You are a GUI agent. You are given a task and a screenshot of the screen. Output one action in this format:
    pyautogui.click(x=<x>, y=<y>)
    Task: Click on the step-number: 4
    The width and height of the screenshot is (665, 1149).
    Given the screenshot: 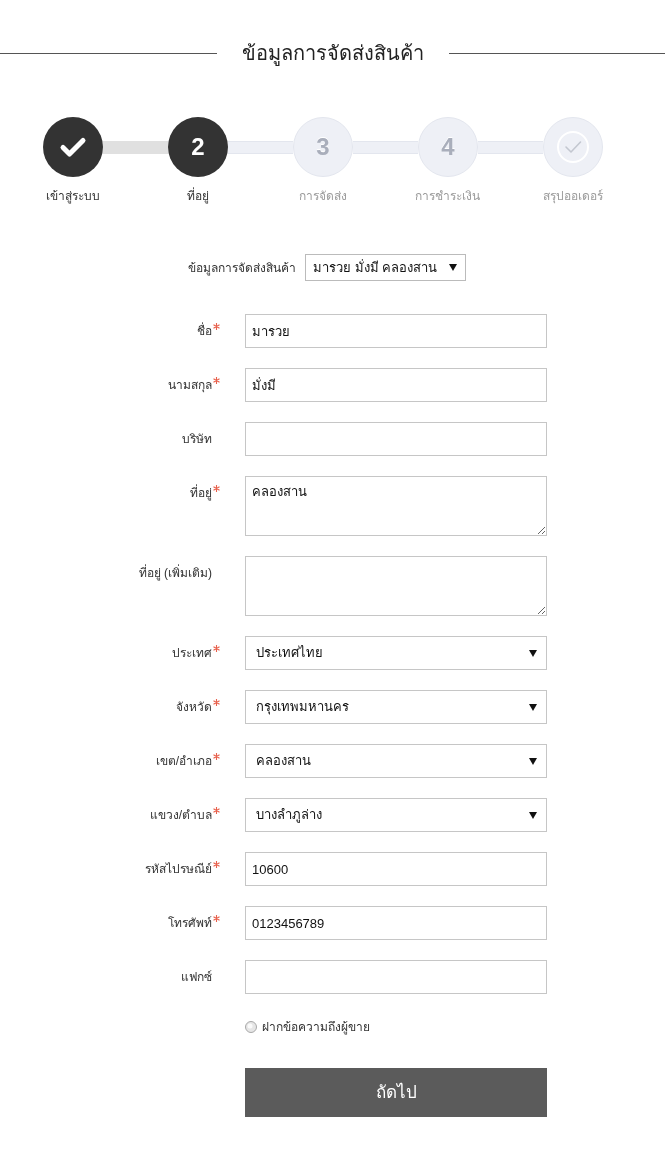 What is the action you would take?
    pyautogui.click(x=448, y=147)
    